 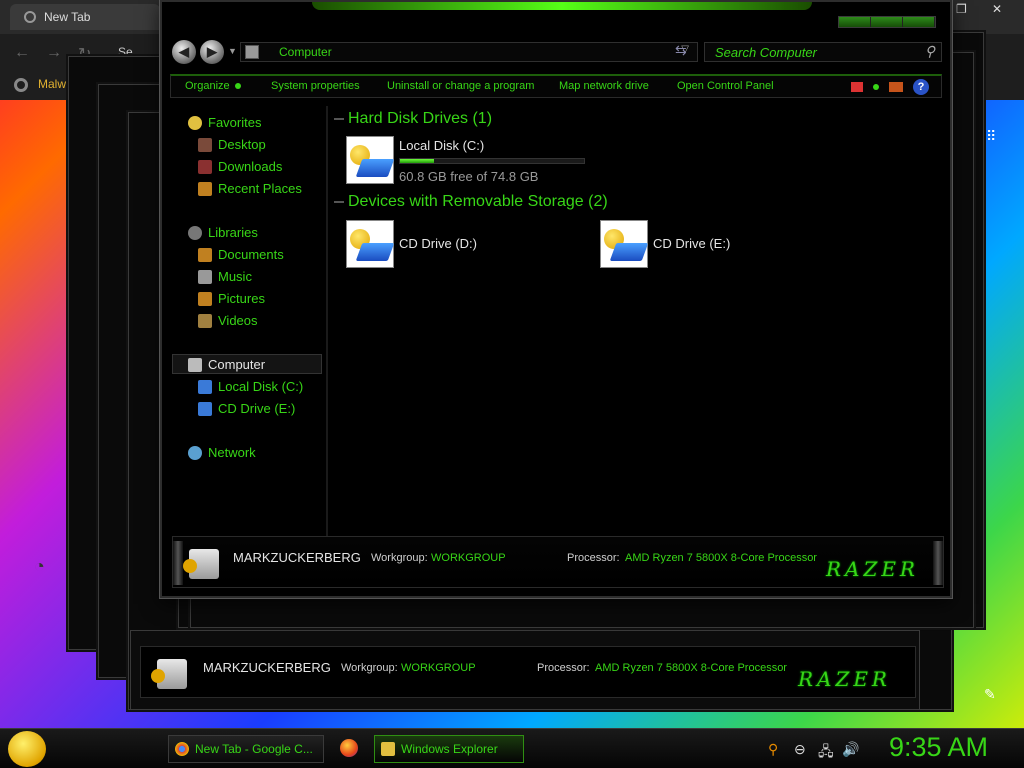 What do you see at coordinates (232, 51) in the screenshot?
I see `recent-pages-chevron-icon: ▼` at bounding box center [232, 51].